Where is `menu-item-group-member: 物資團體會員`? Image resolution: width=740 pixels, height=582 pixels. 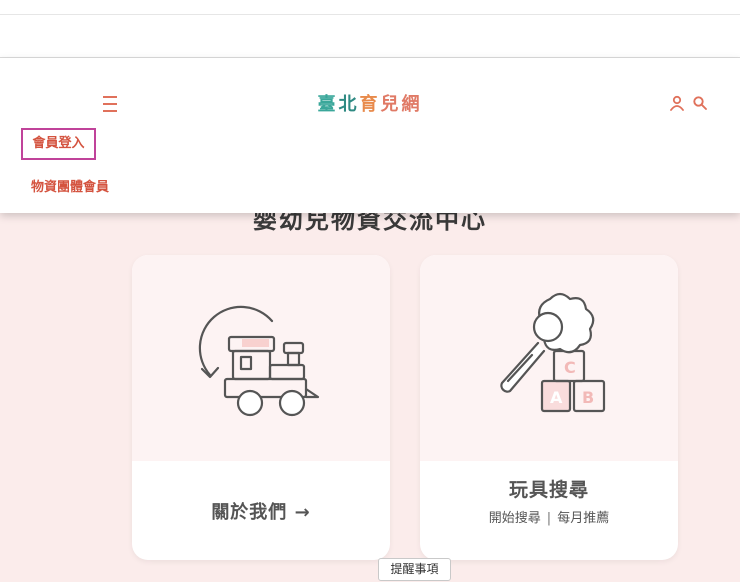 menu-item-group-member: 物資團體會員 is located at coordinates (70, 185).